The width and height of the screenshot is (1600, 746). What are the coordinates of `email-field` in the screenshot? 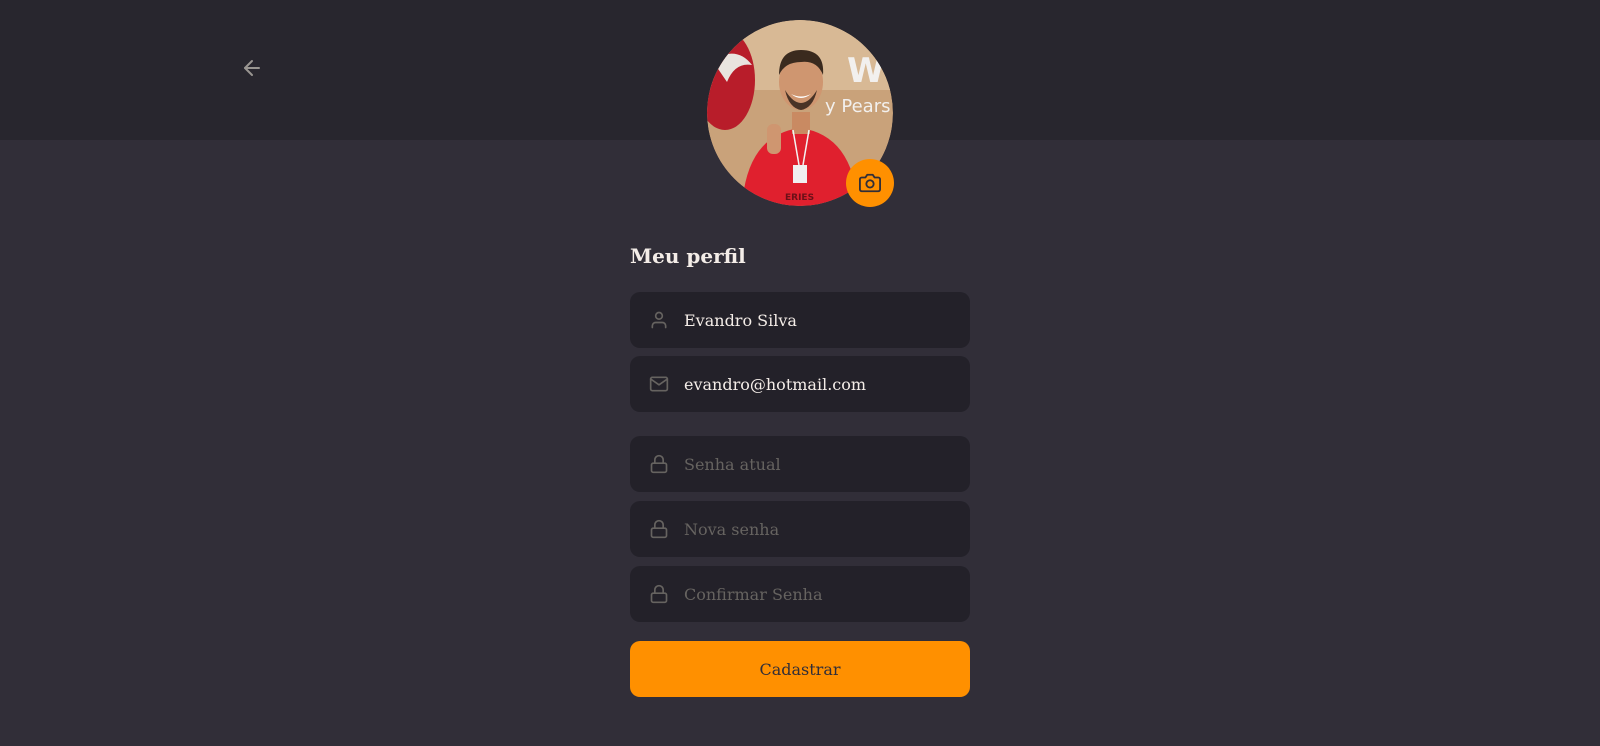 It's located at (800, 384).